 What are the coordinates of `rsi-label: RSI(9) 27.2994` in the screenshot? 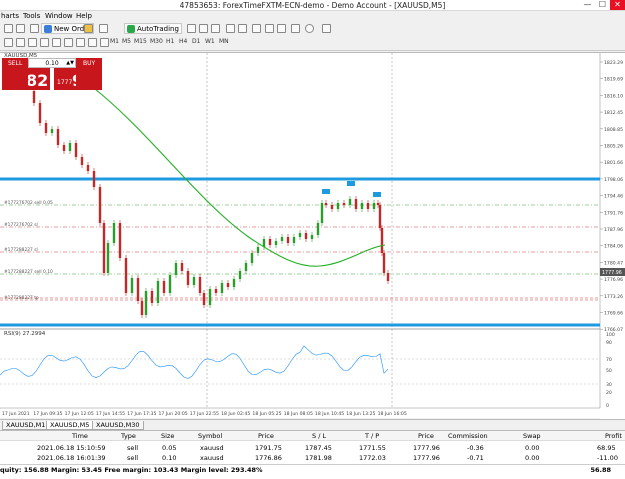 It's located at (25, 334).